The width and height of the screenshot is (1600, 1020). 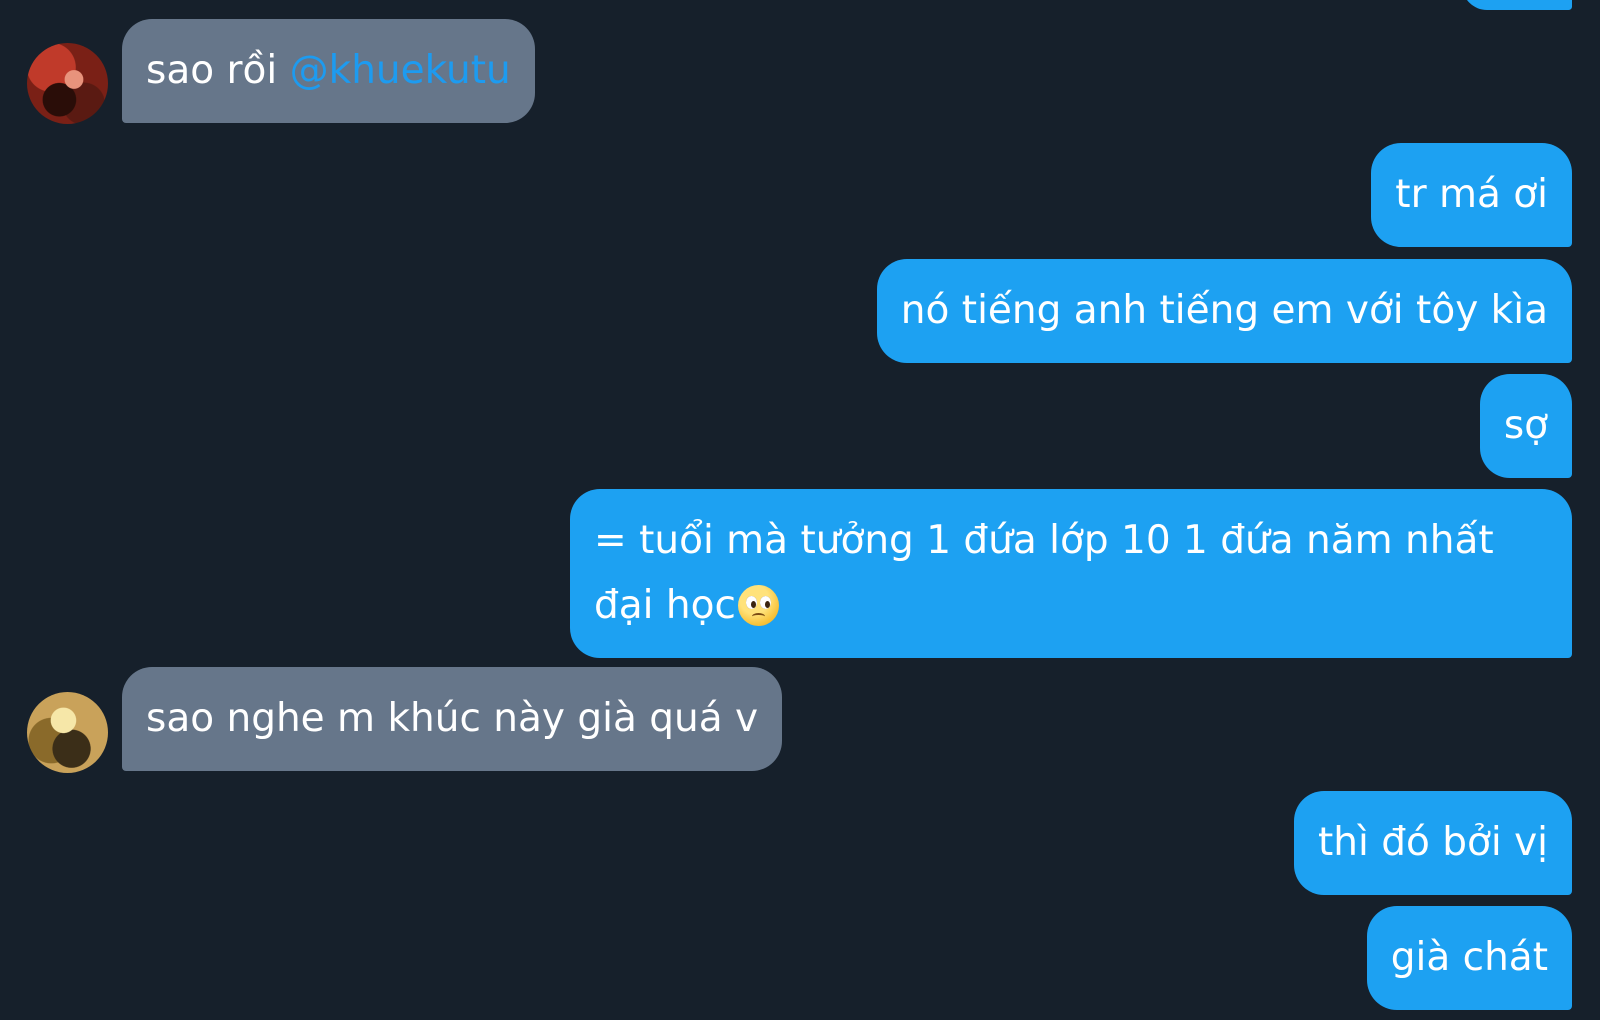 What do you see at coordinates (218, 70) in the screenshot?
I see `message-text: sao rồi` at bounding box center [218, 70].